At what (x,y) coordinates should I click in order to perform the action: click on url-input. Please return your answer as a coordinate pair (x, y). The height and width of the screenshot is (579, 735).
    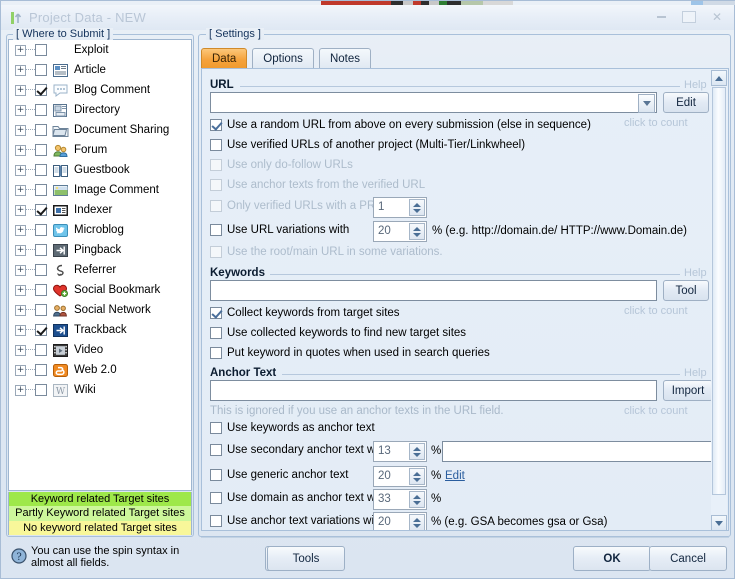
    Looking at the image, I should click on (433, 102).